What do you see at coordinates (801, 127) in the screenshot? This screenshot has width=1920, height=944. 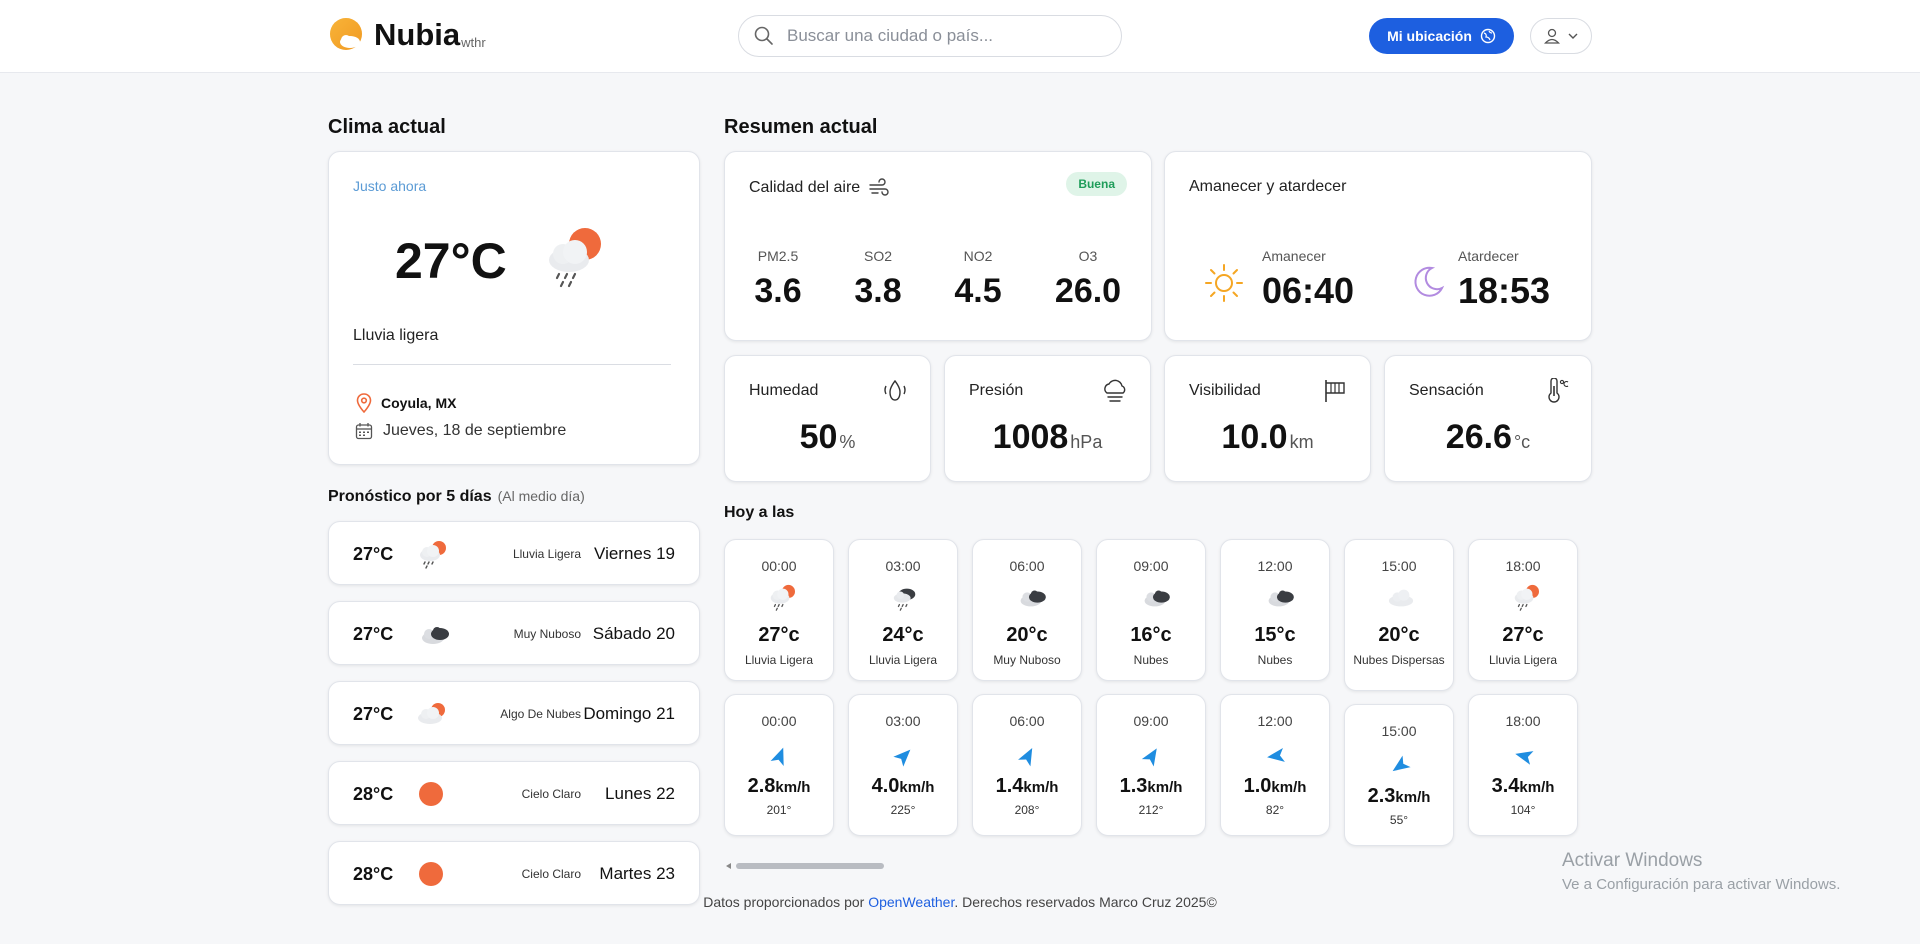 I see `summary-title: Resumen actual` at bounding box center [801, 127].